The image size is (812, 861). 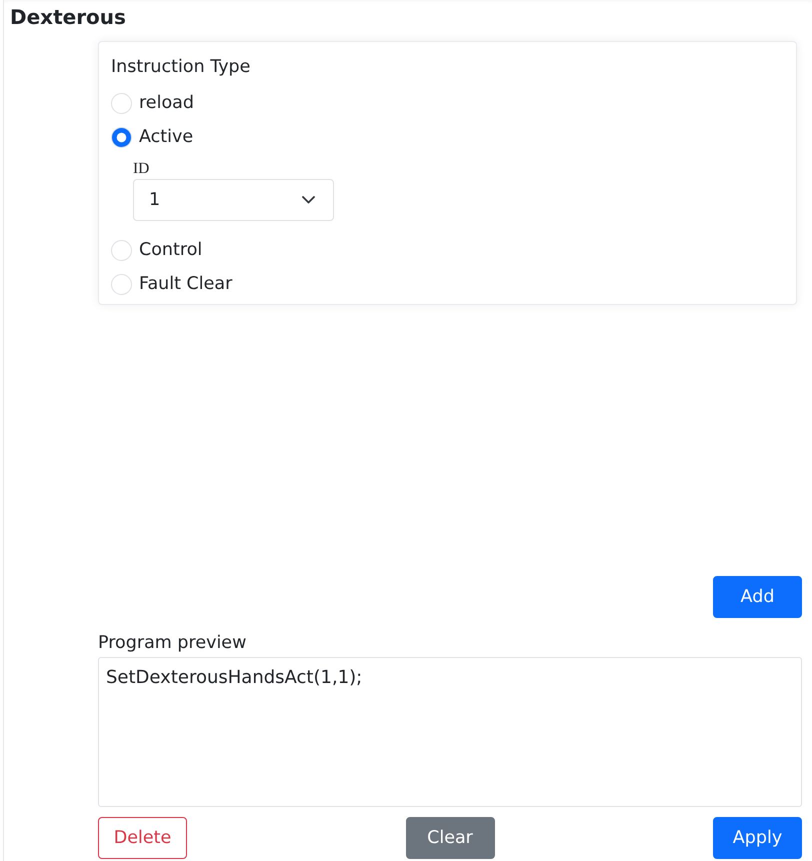 What do you see at coordinates (142, 838) in the screenshot?
I see `delete-button: Delete` at bounding box center [142, 838].